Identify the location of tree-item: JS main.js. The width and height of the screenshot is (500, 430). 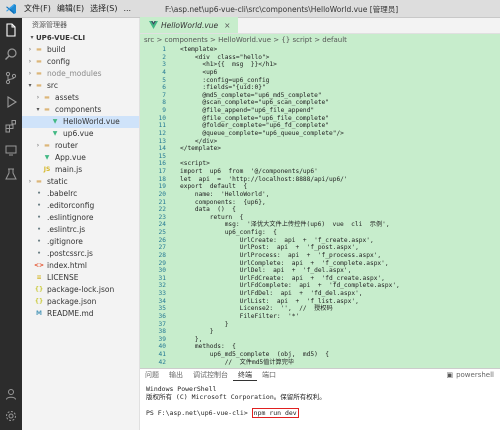
(80, 170).